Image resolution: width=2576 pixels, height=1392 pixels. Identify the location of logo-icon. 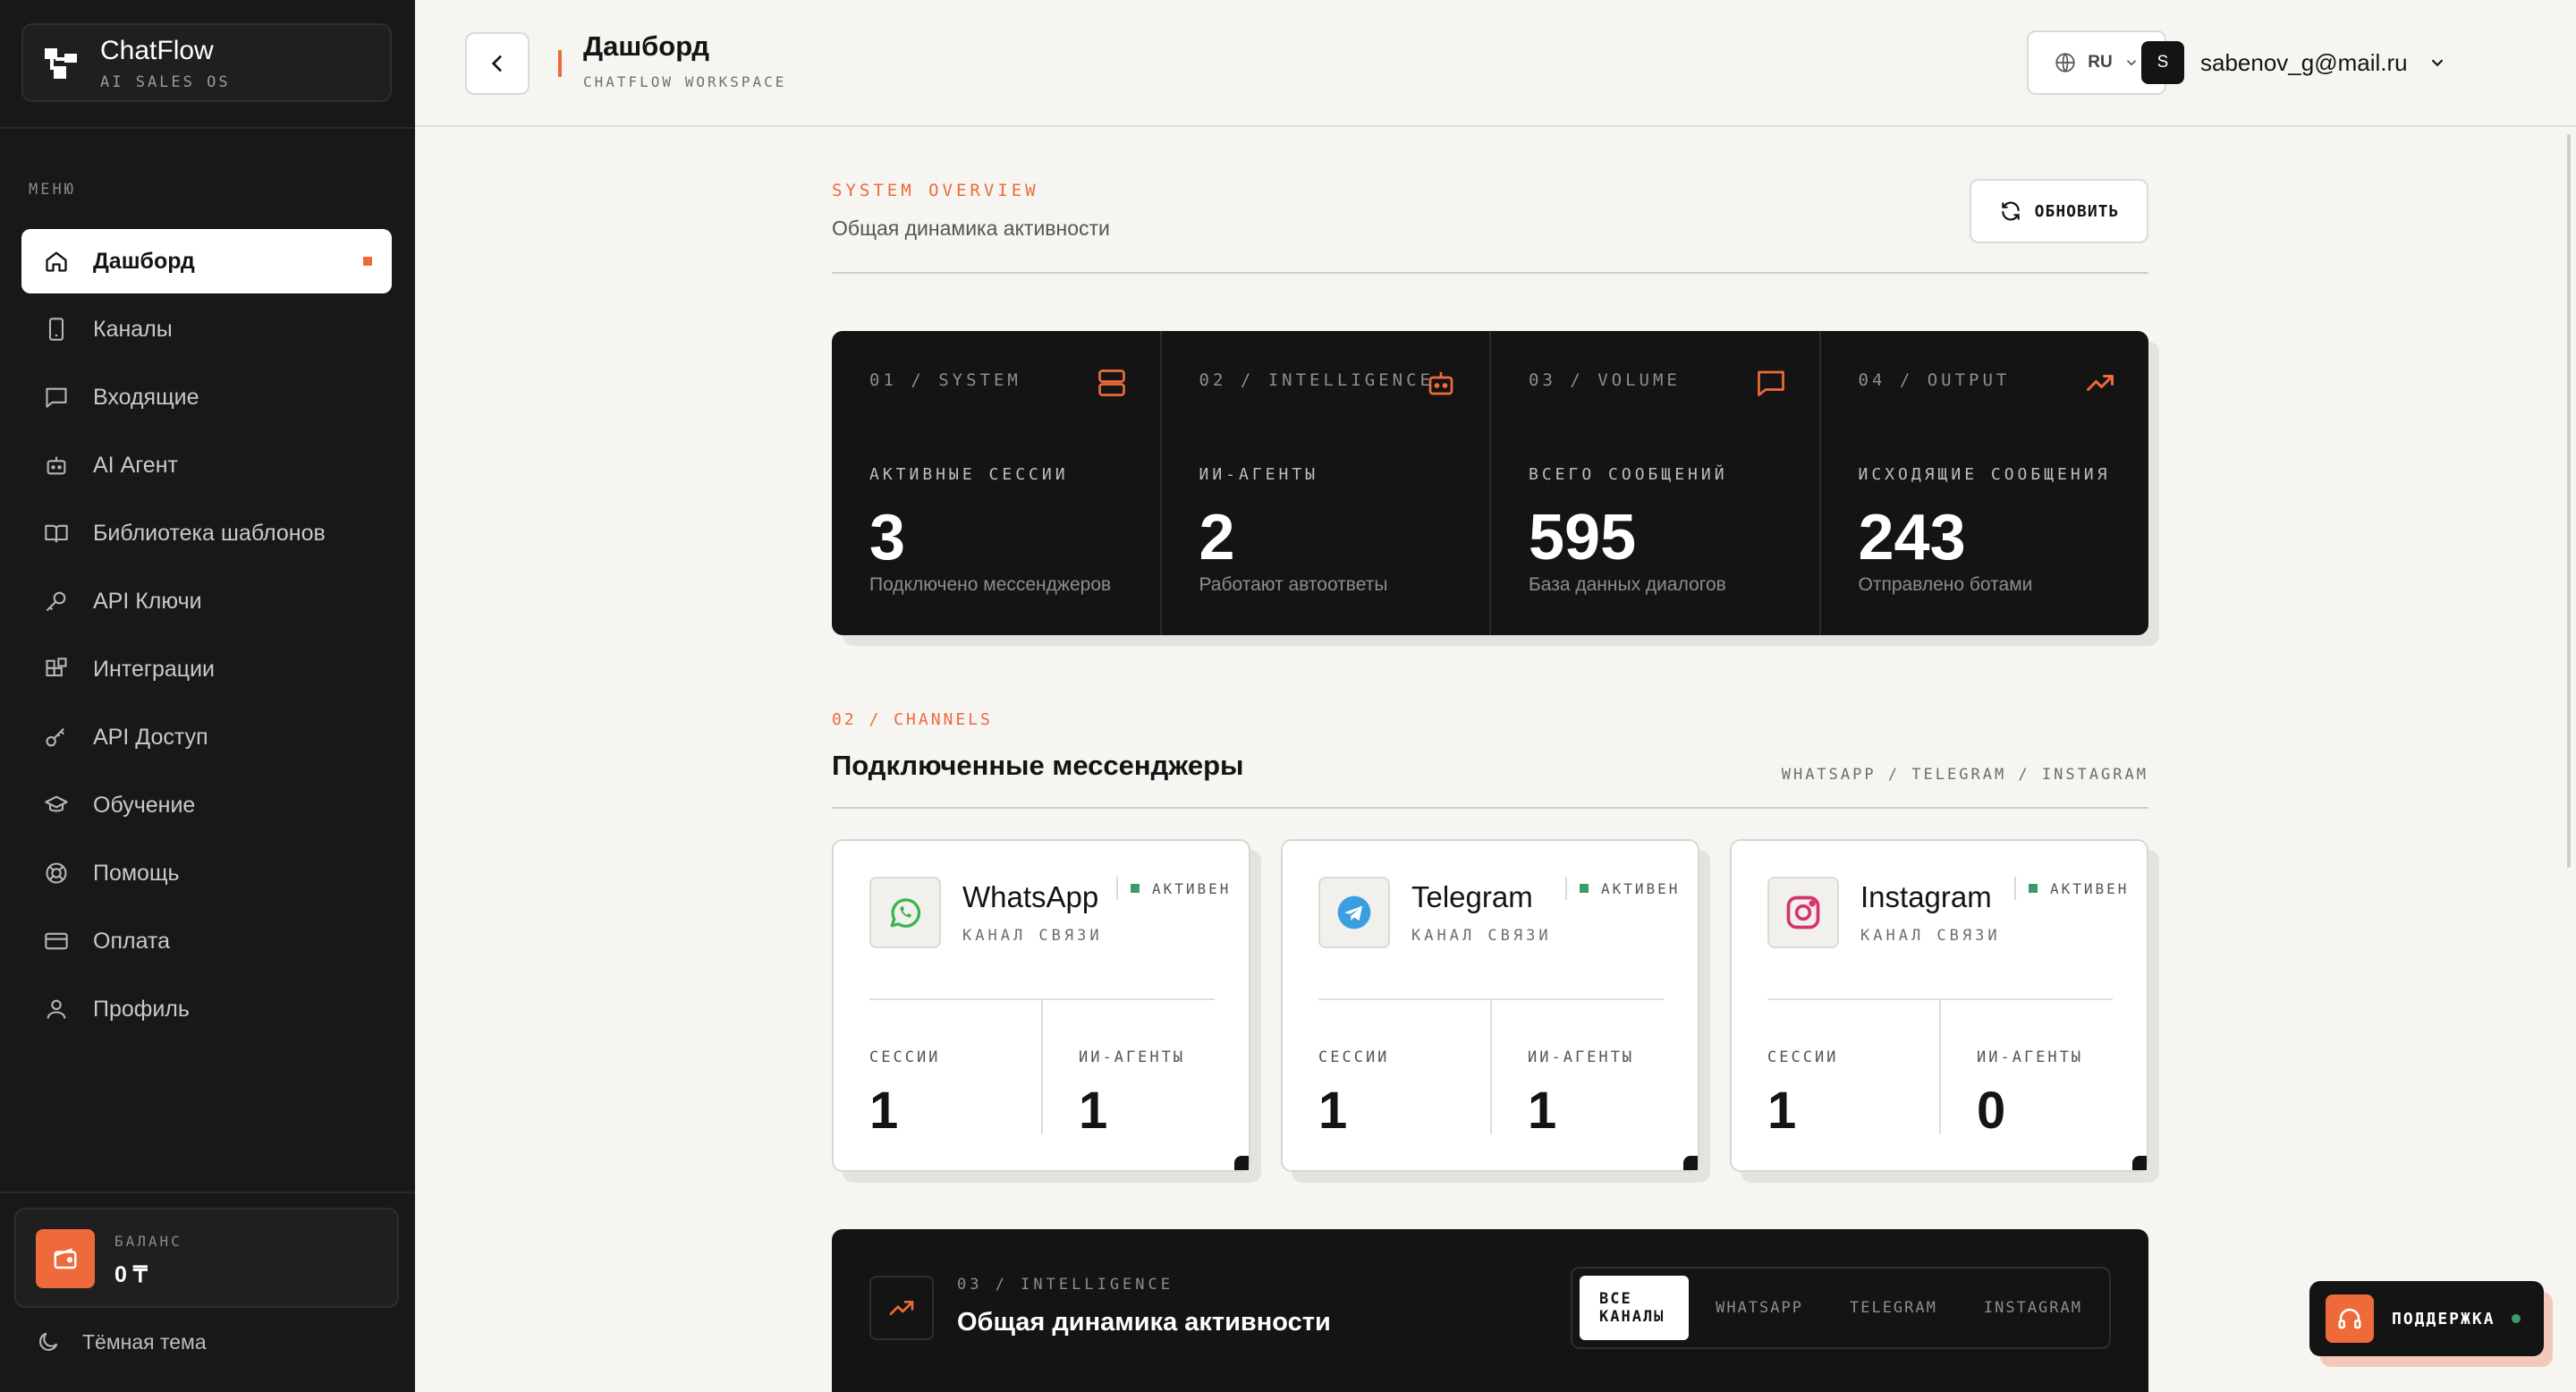
(61, 63).